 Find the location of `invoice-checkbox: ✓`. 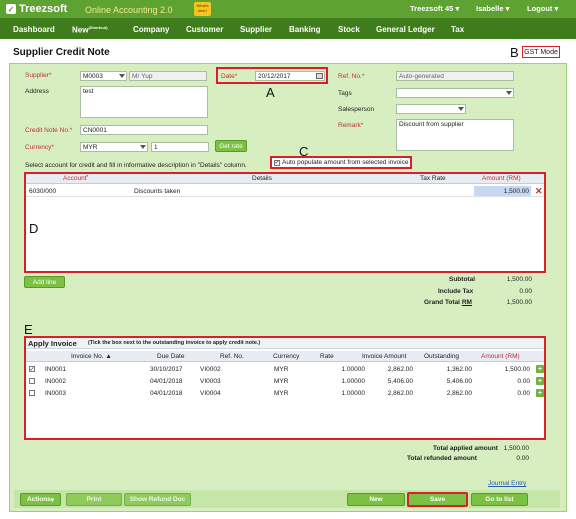

invoice-checkbox: ✓ is located at coordinates (32, 369).